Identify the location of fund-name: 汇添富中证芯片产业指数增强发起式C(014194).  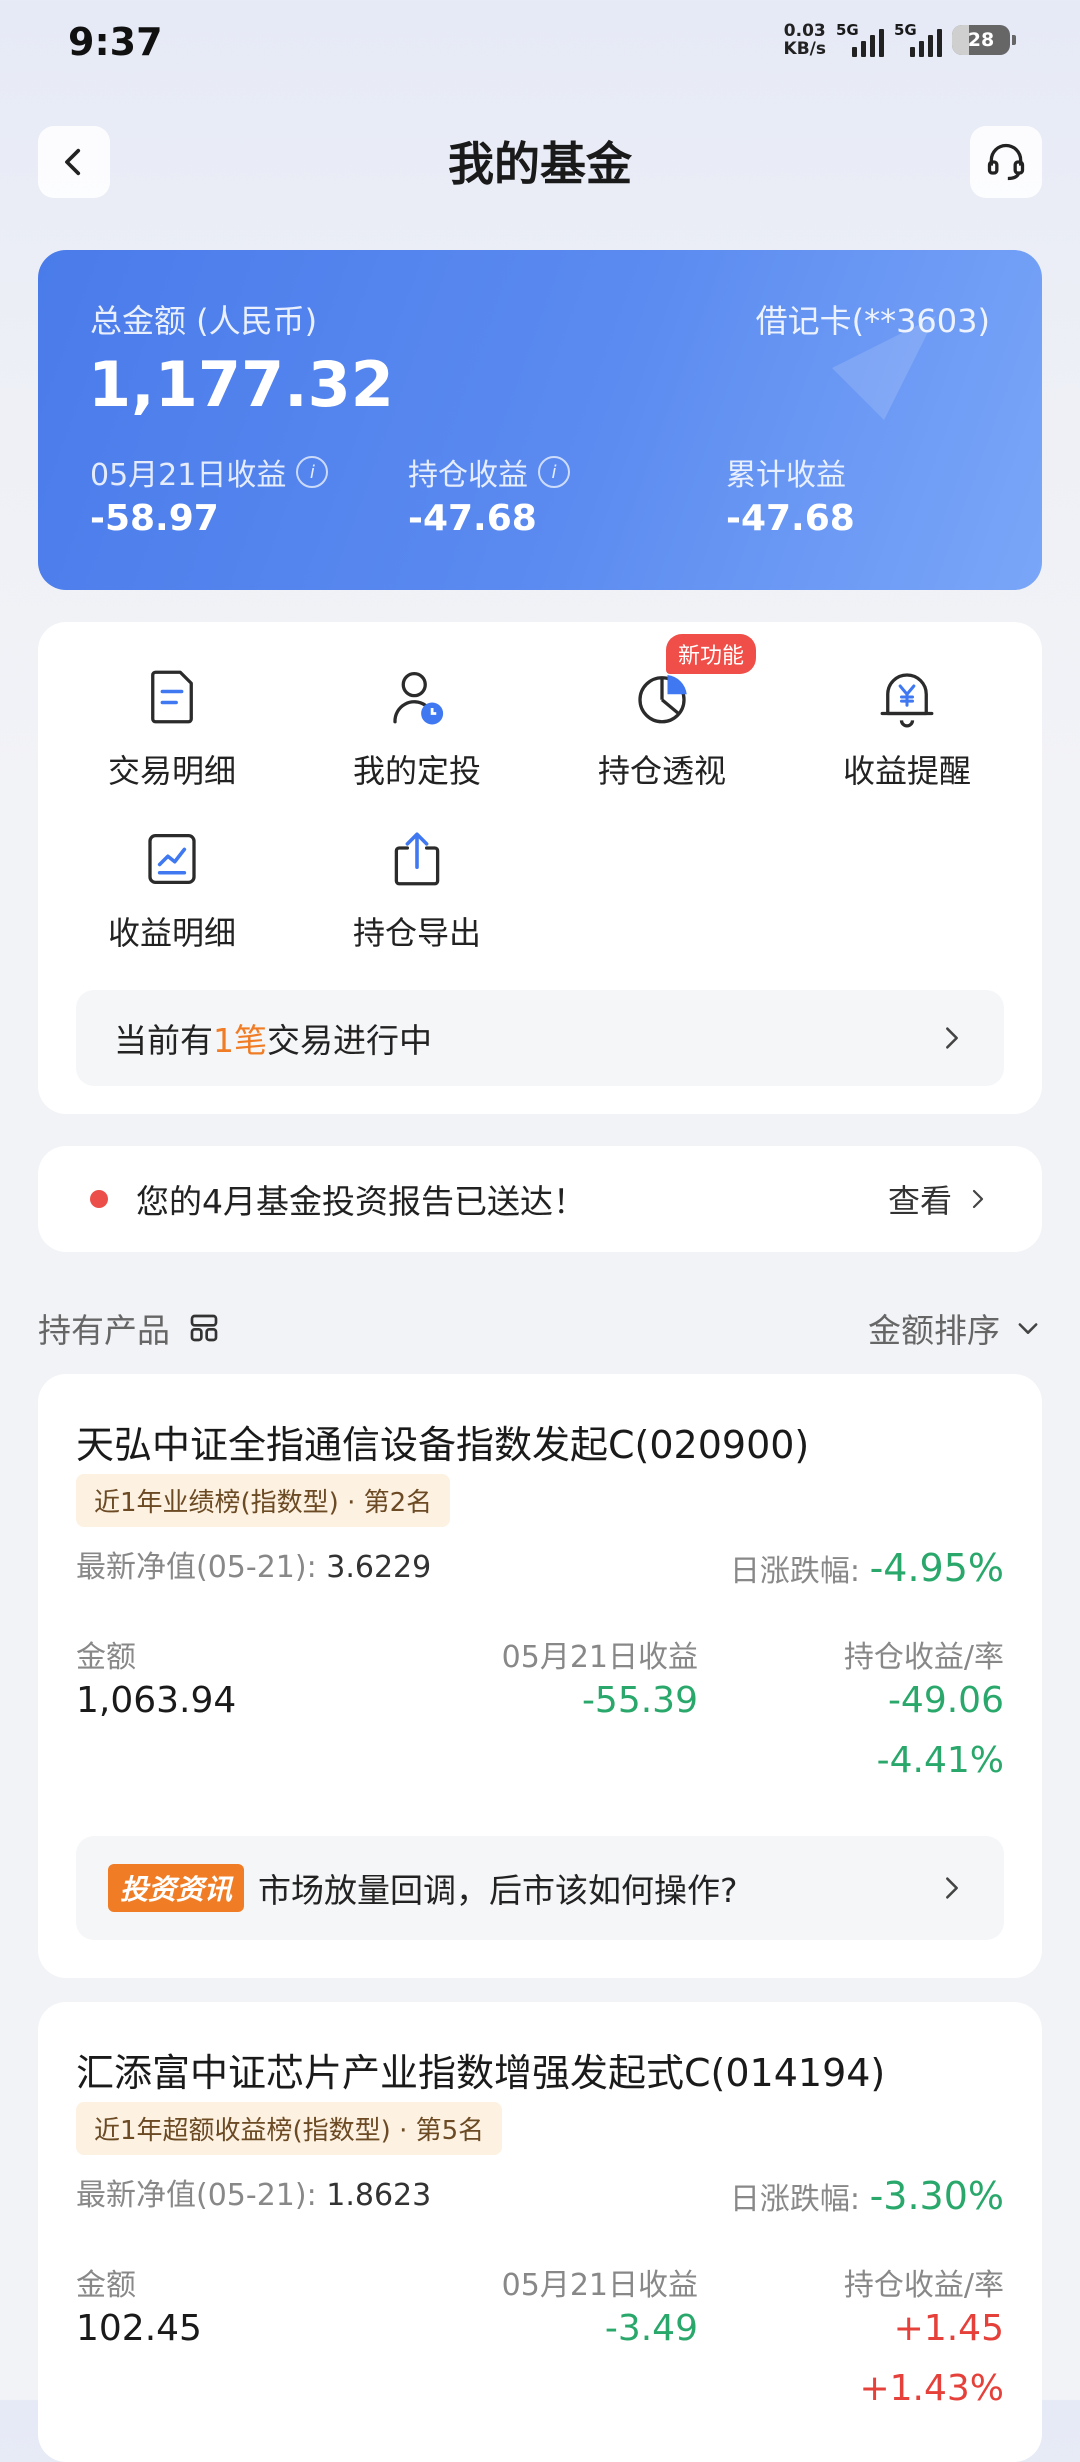
(481, 2073).